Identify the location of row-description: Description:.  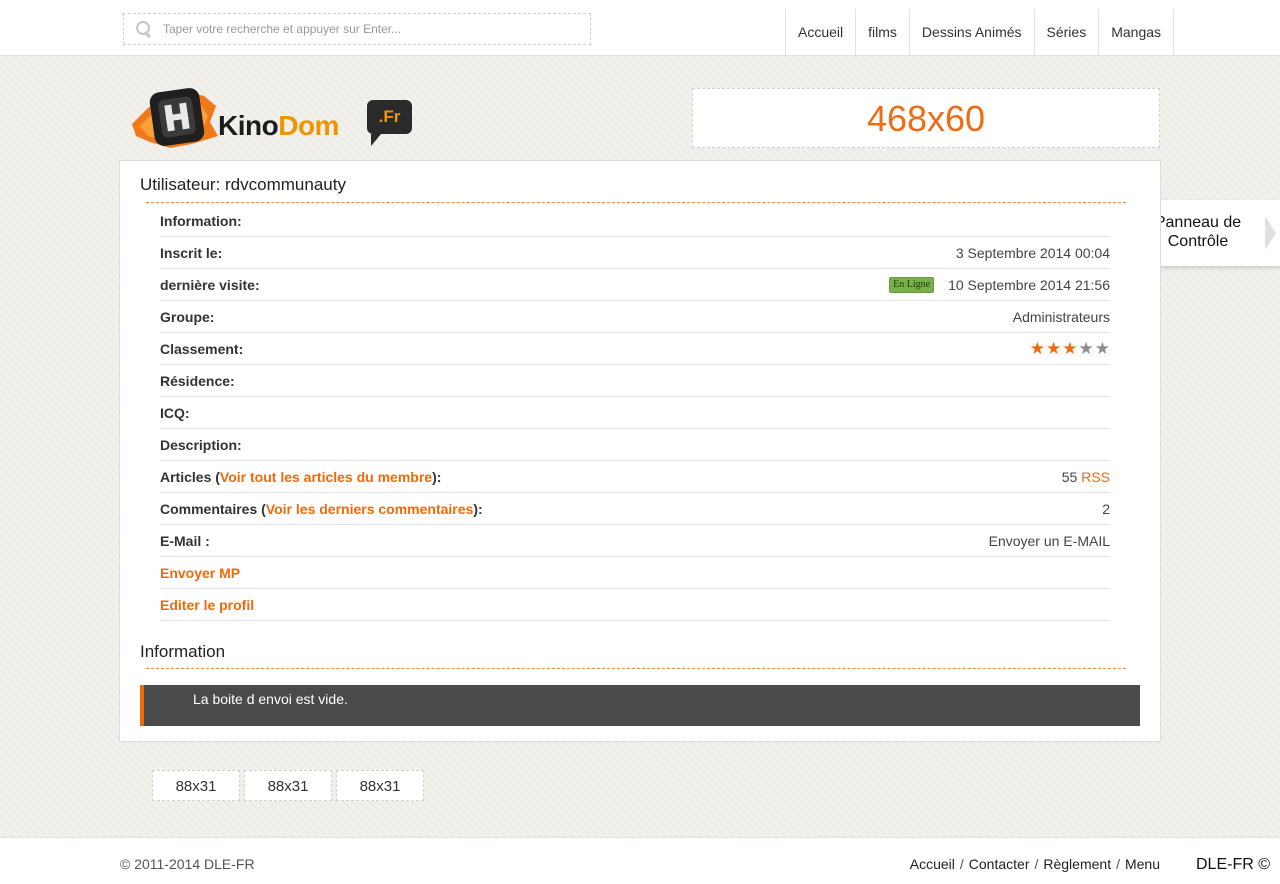
(635, 445).